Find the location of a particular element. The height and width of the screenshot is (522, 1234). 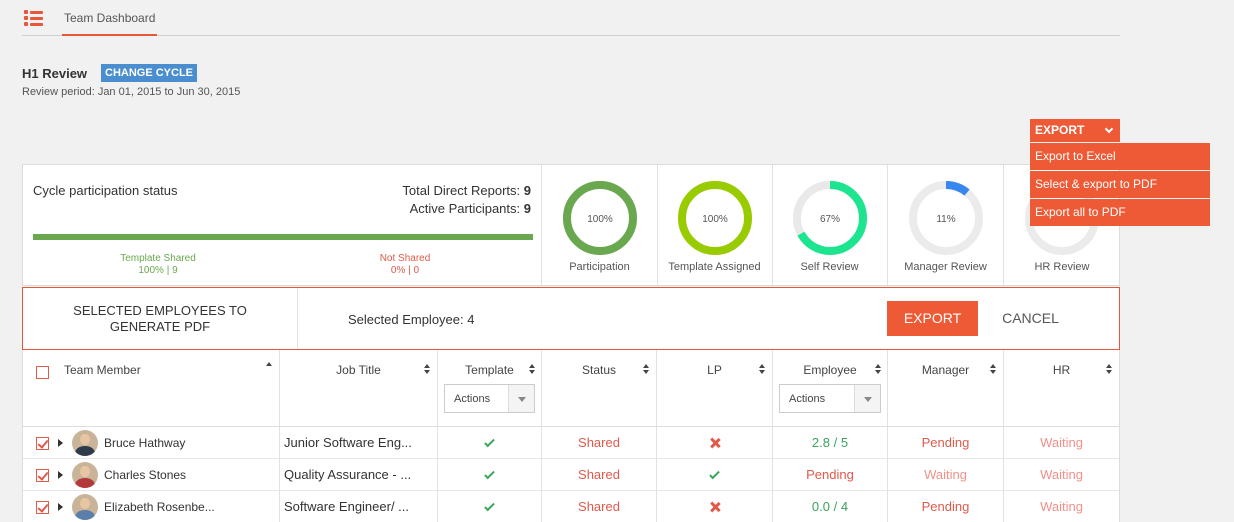

review-title: H1 Review is located at coordinates (55, 73).